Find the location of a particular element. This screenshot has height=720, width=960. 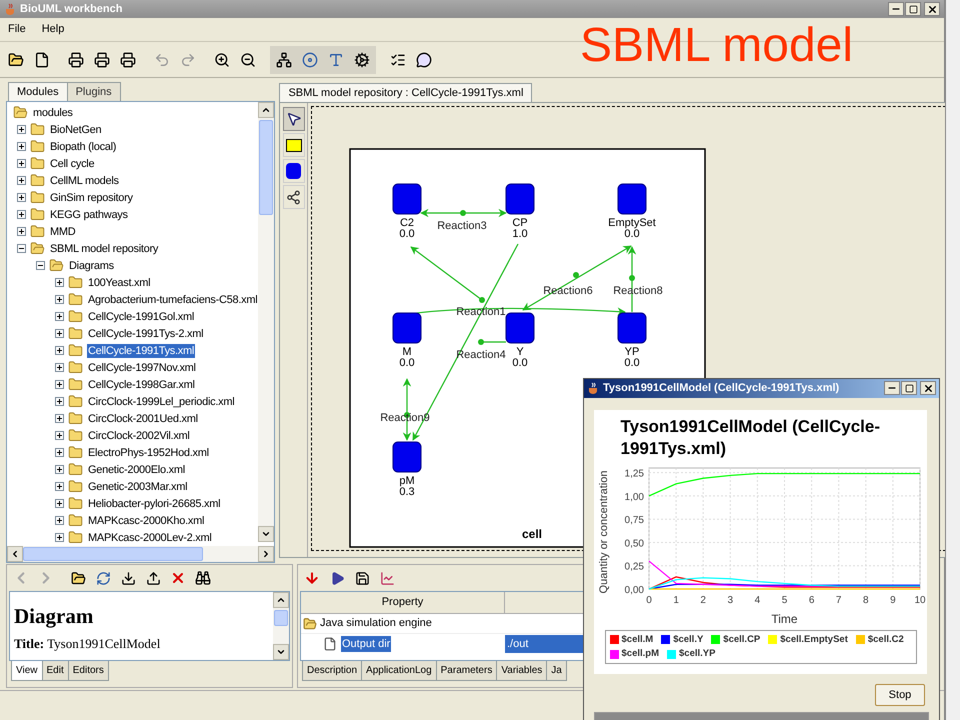

scroll-left-icon is located at coordinates (15, 554).